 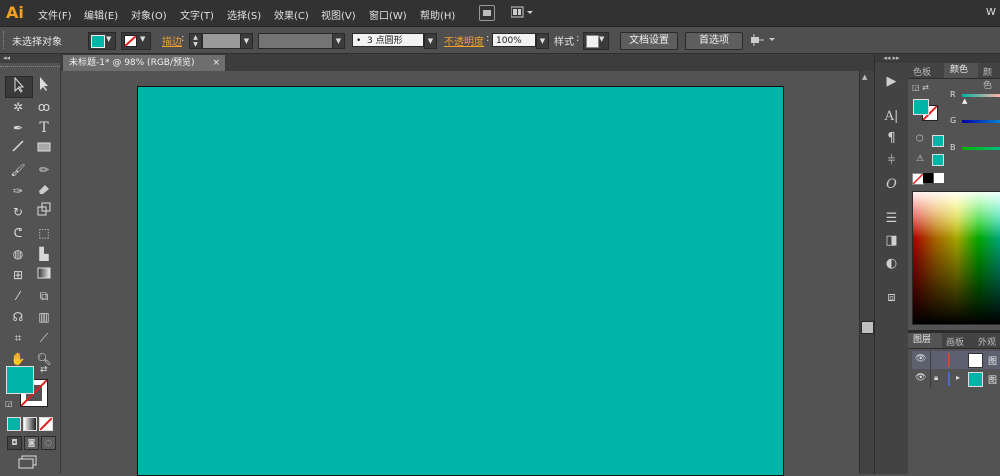 I want to click on stroke-swatch-dropdown: ▼, so click(x=136, y=41).